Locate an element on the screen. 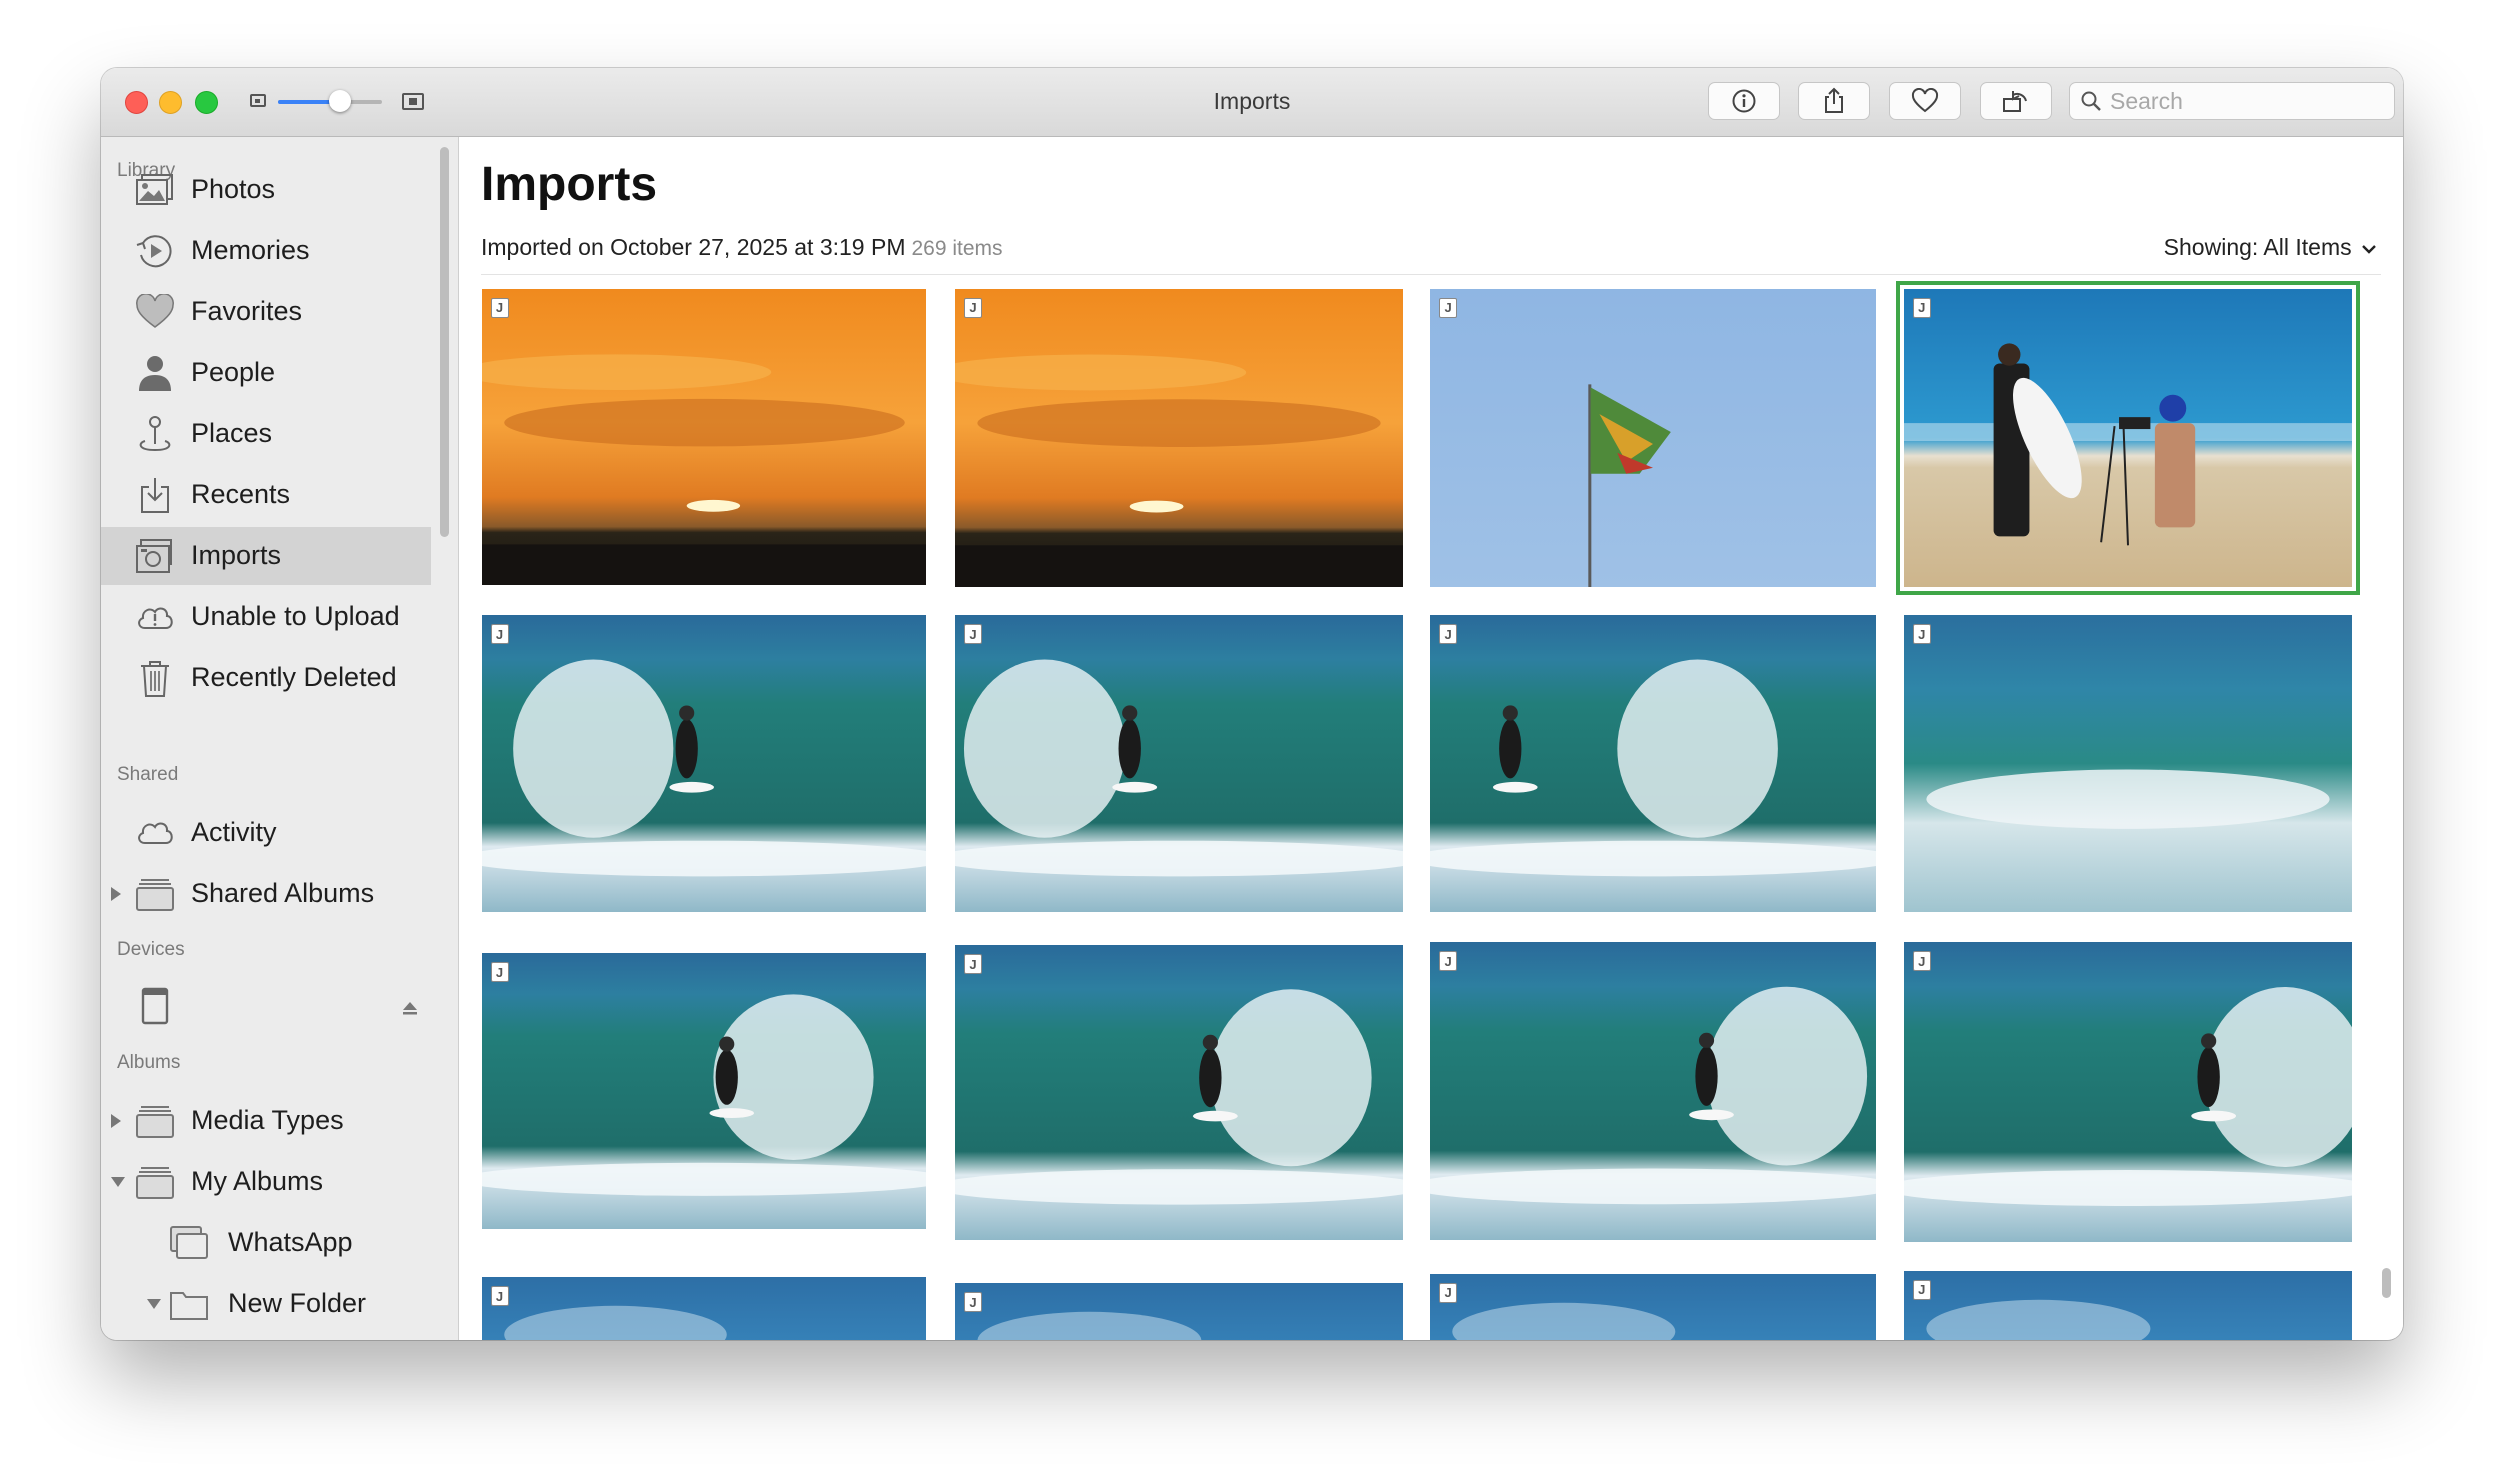 The width and height of the screenshot is (2500, 1472). share-button is located at coordinates (1834, 101).